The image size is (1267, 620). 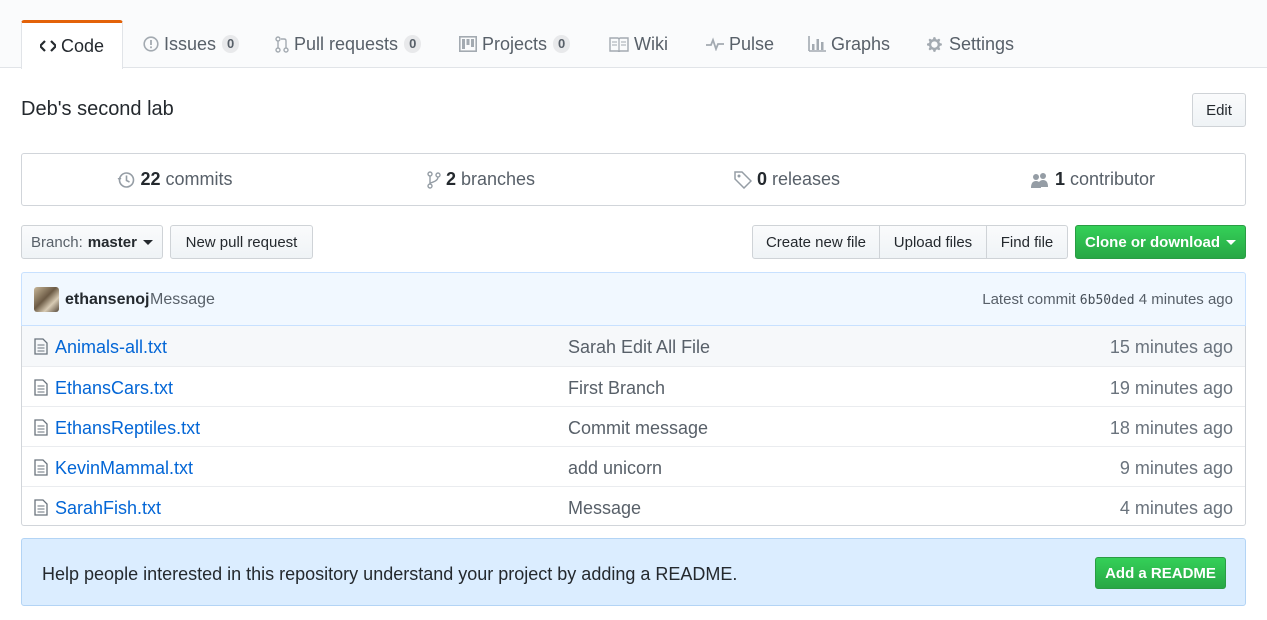 I want to click on tab-code: Code, so click(x=72, y=44).